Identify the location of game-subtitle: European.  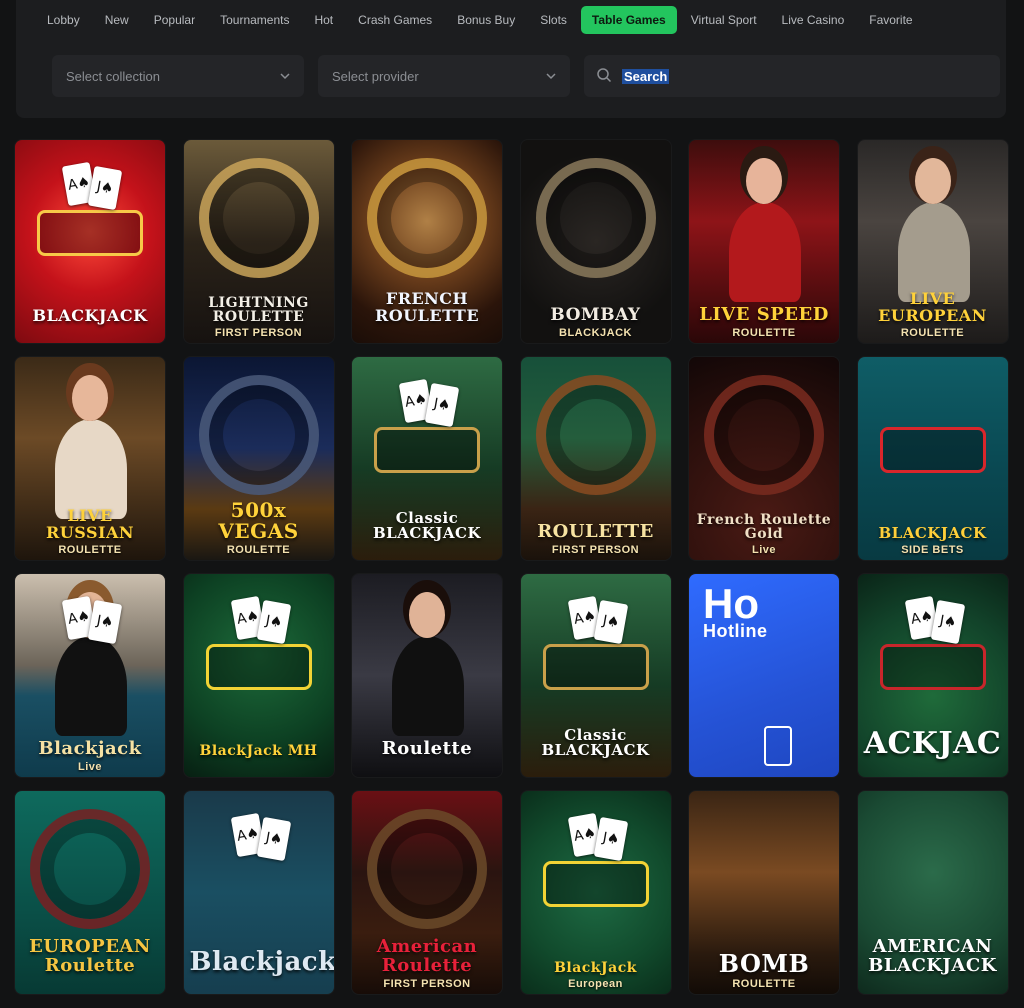
(595, 984).